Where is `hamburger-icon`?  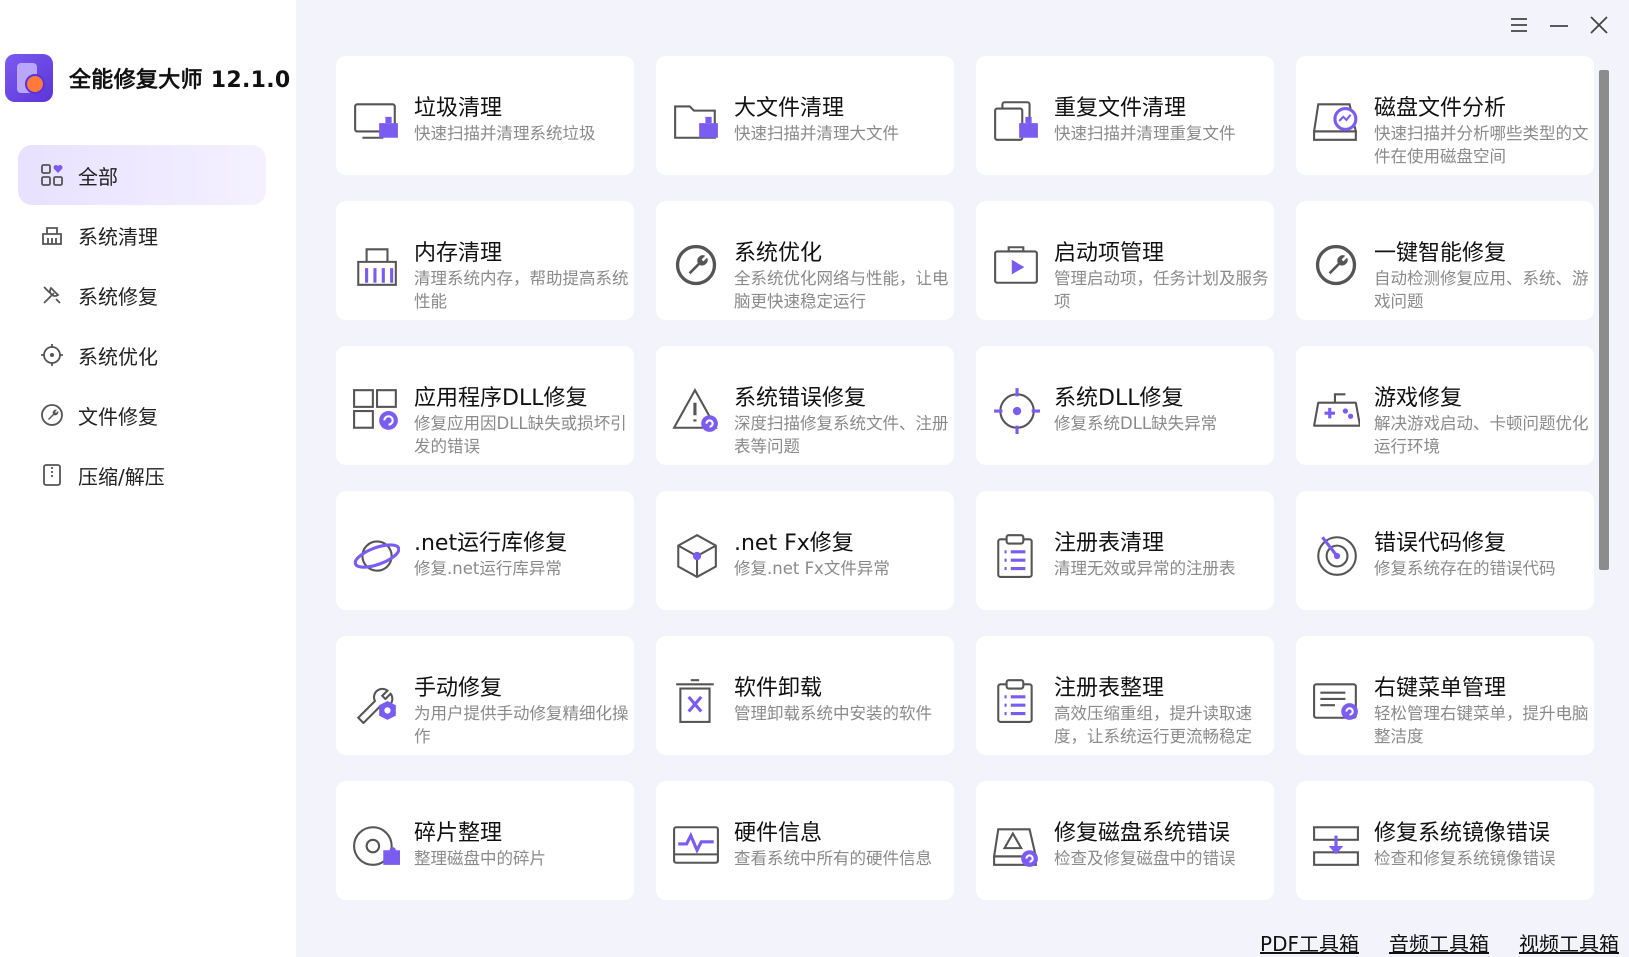 hamburger-icon is located at coordinates (1519, 25).